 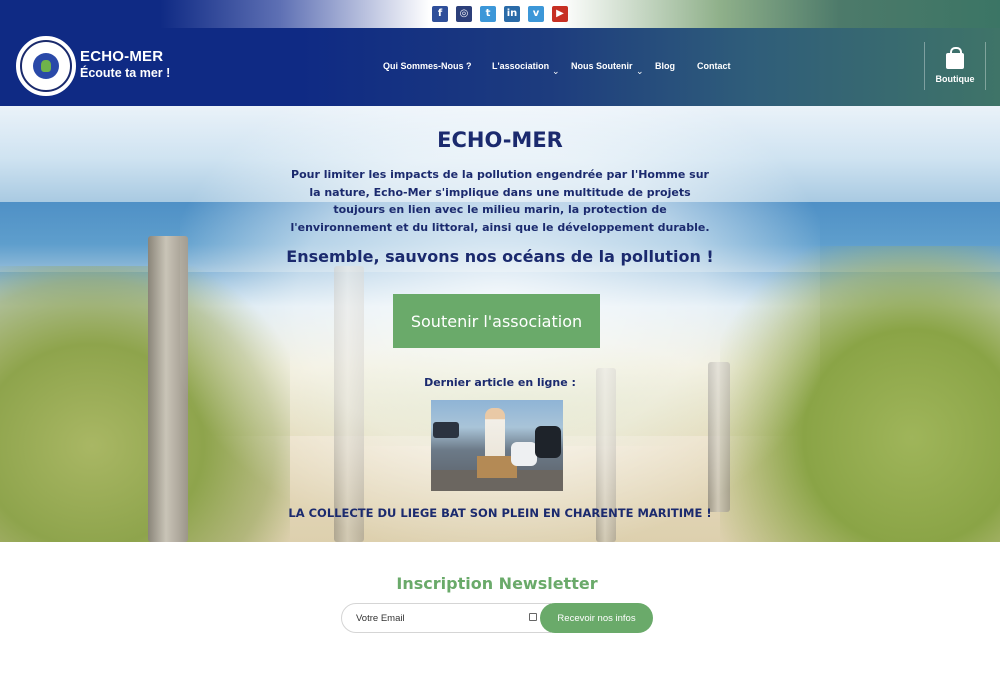 I want to click on last-article-label: Dernier article en ligne :, so click(x=500, y=382).